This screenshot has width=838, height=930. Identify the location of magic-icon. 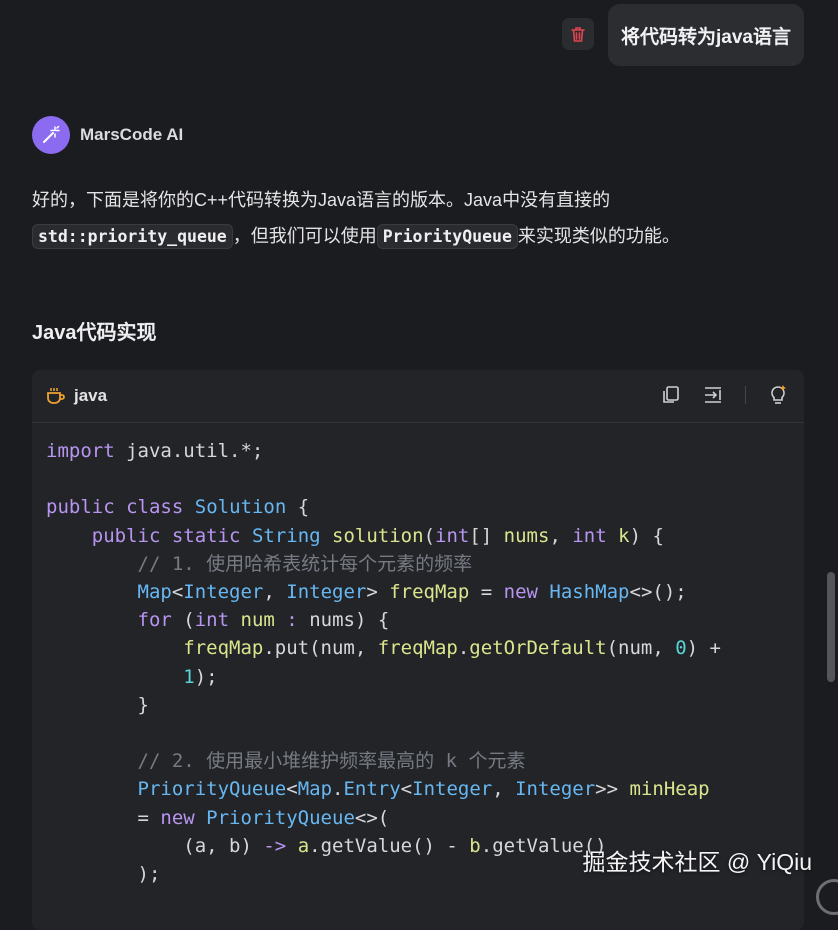
(778, 395).